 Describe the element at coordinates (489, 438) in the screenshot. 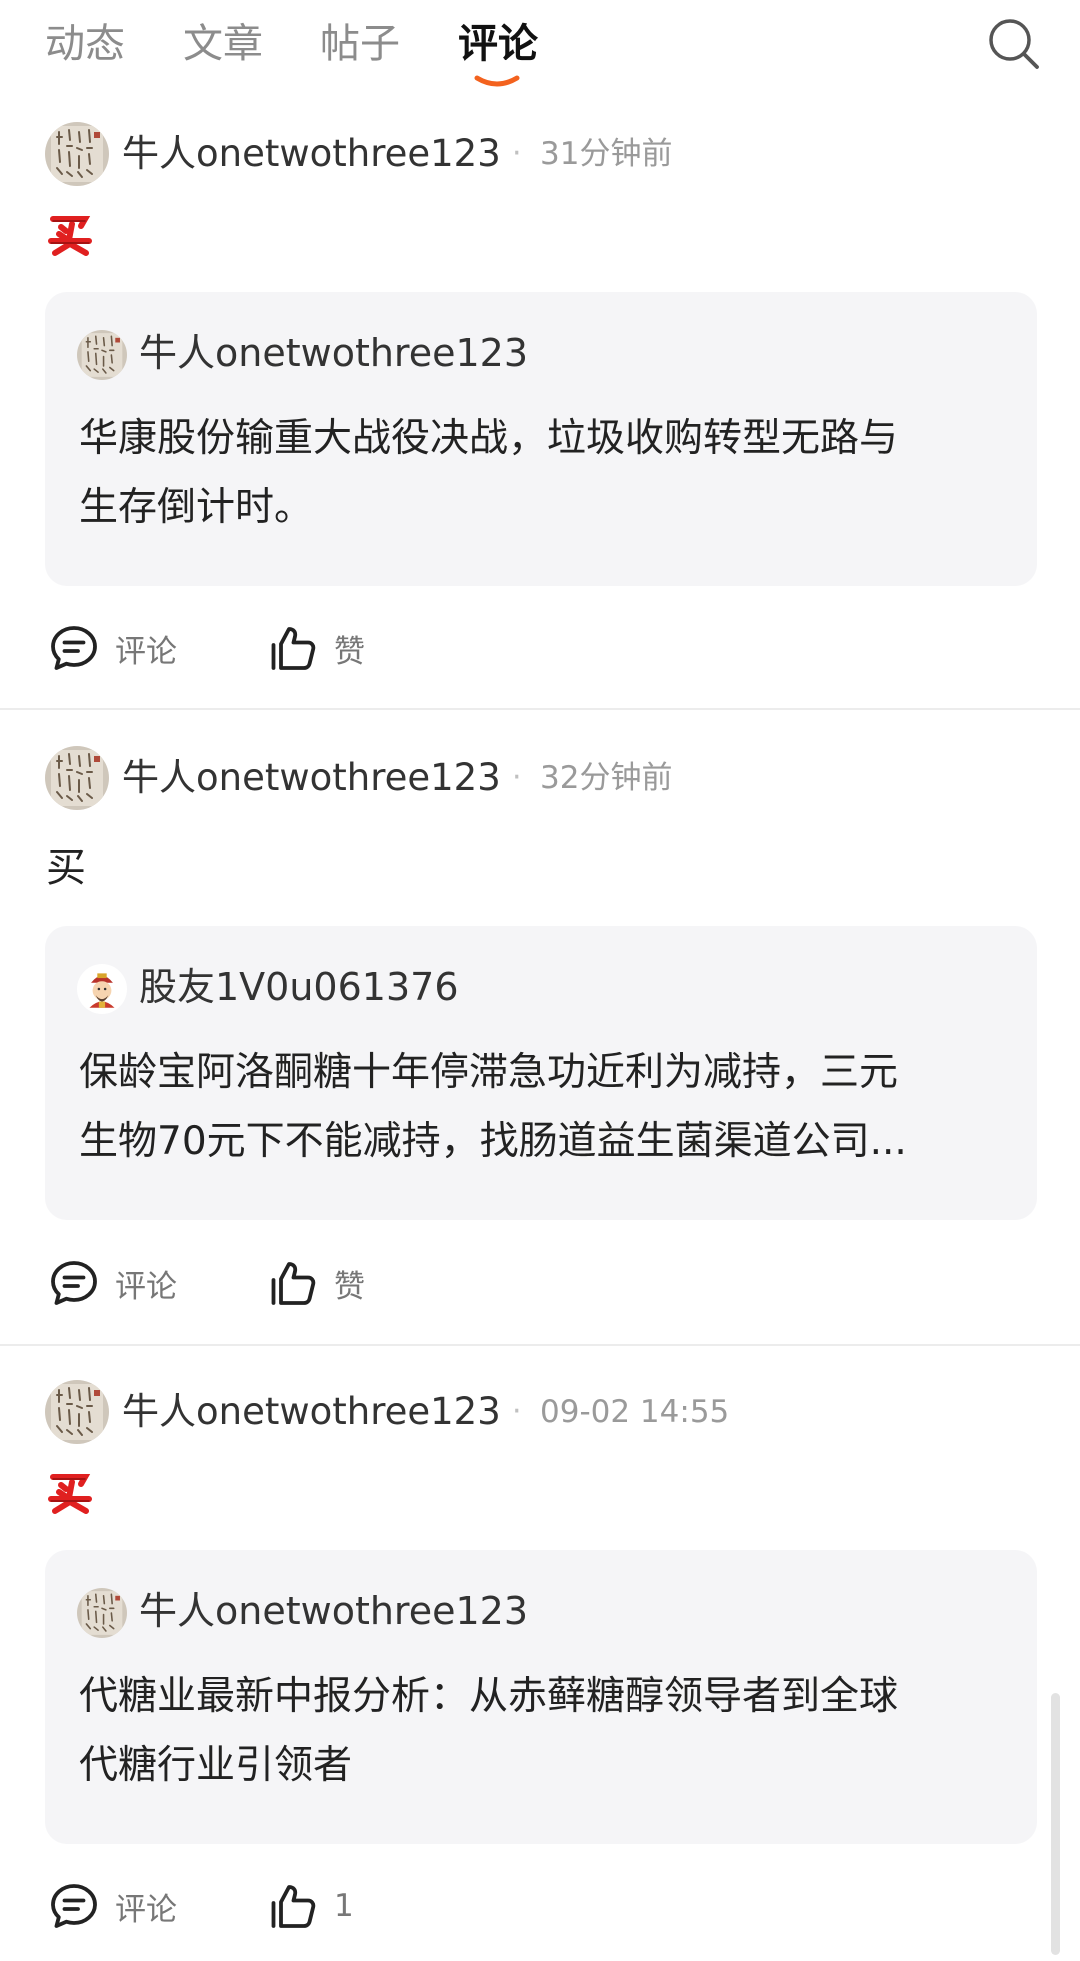

I see `quoted-text-line: 华康股份输重大战役决战，垃圾收购转型无路与` at that location.